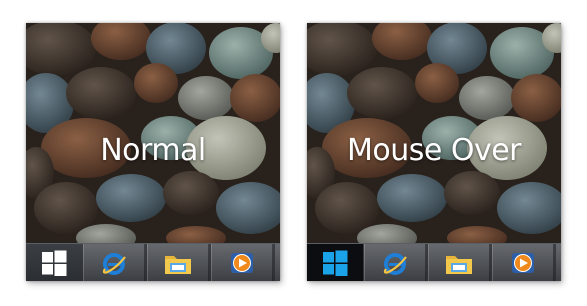 This screenshot has width=587, height=306. I want to click on panel-caption: Mouse Over, so click(434, 150).